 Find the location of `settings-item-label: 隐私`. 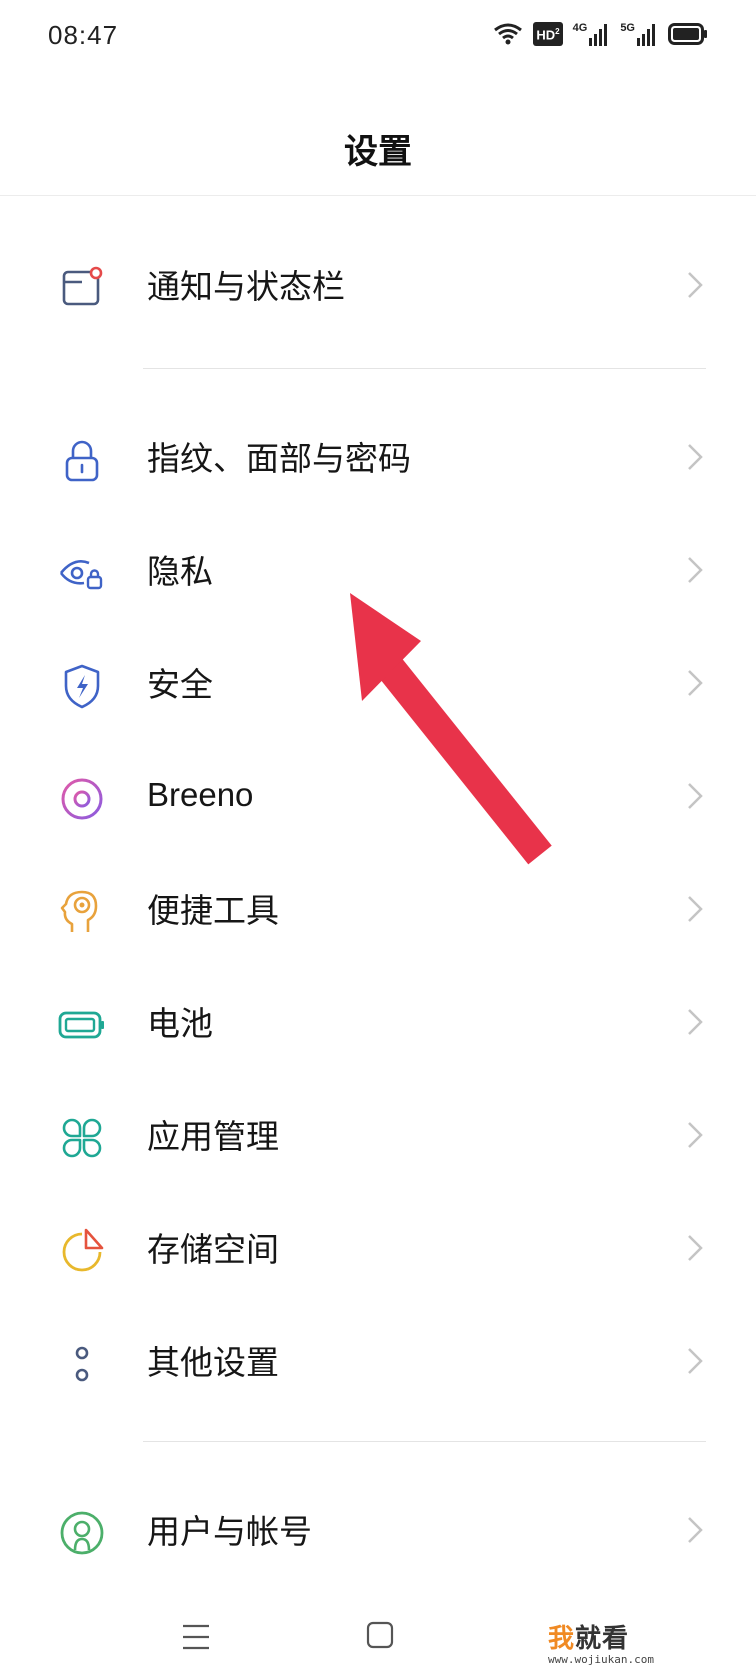

settings-item-label: 隐私 is located at coordinates (180, 571).